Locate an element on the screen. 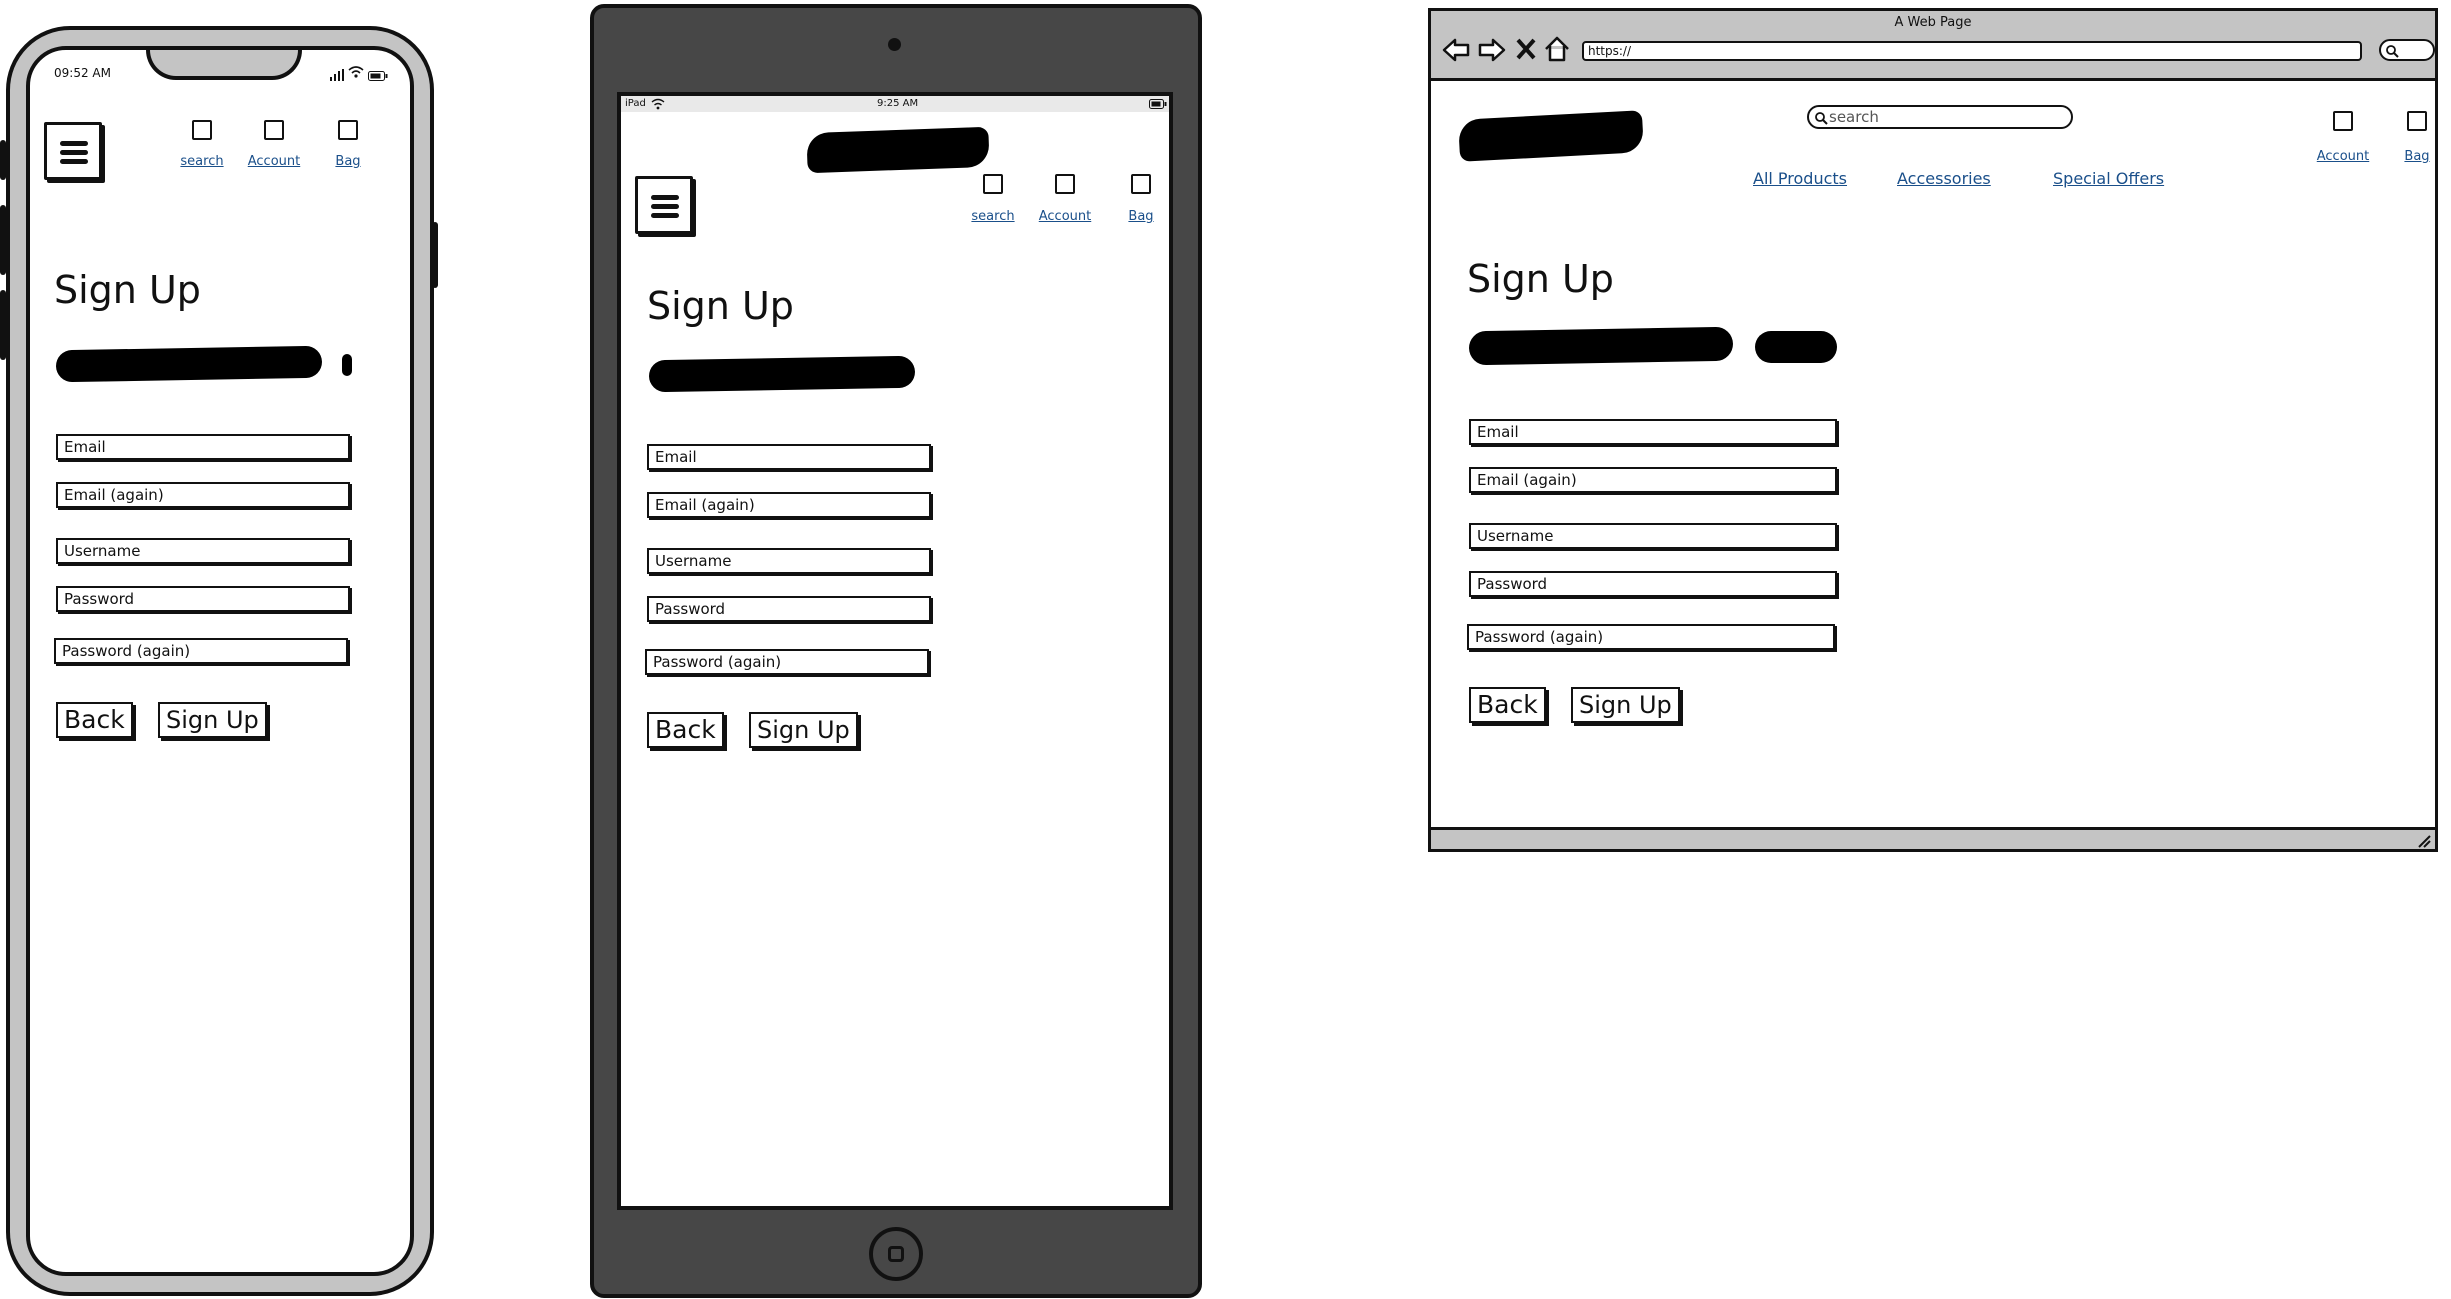 The width and height of the screenshot is (2451, 1299). signal-icon is located at coordinates (337, 73).